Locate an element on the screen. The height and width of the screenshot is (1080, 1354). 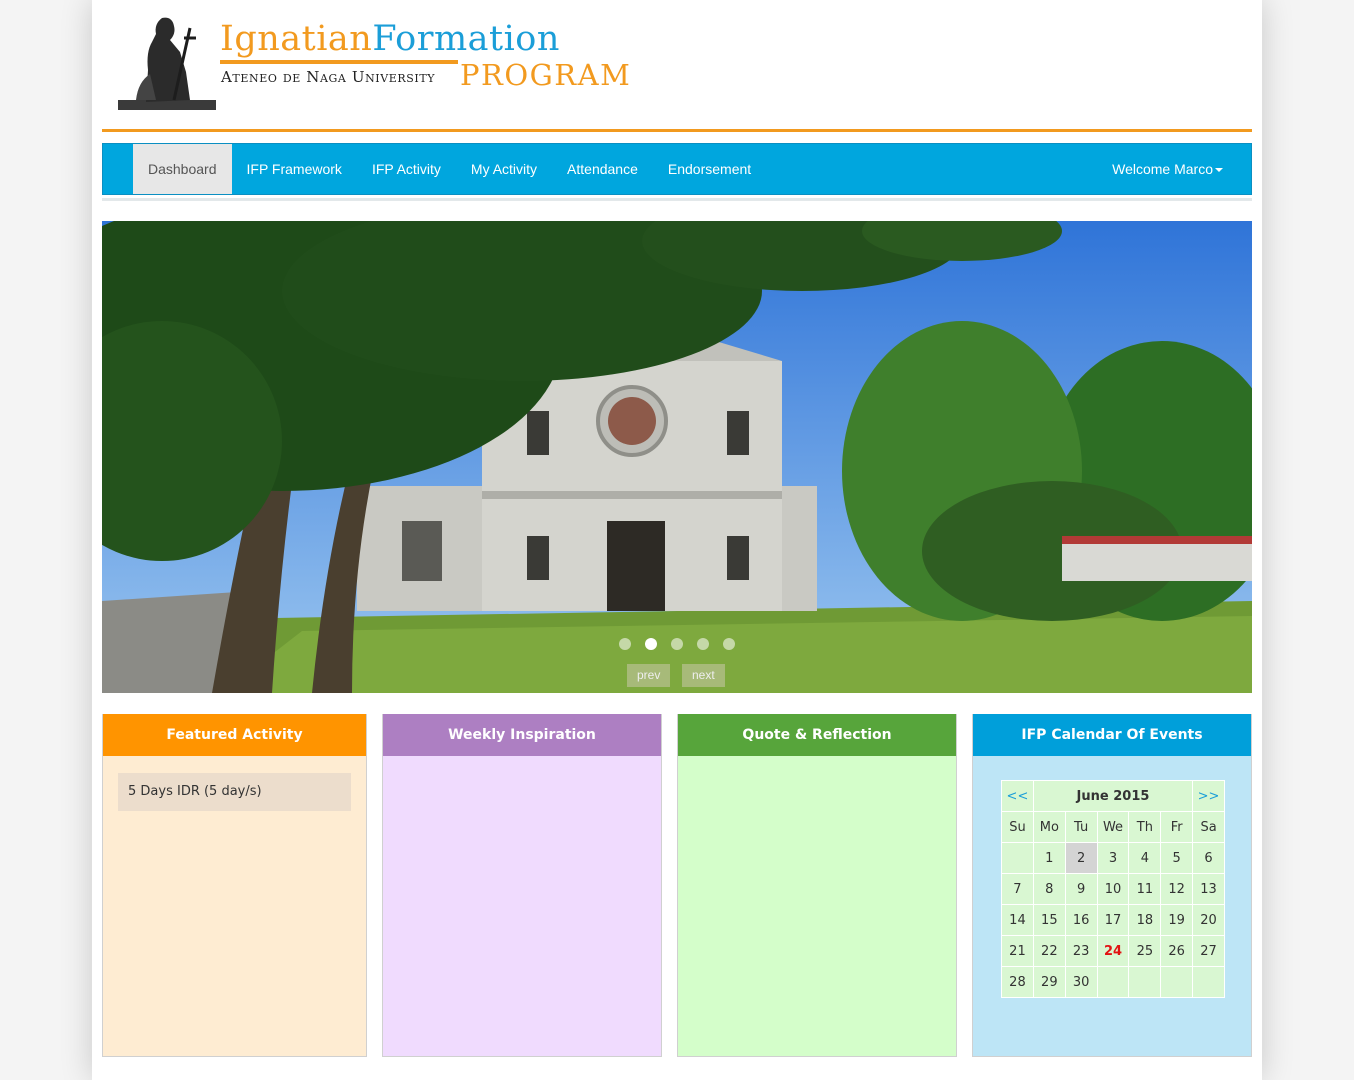
nav-item-ifp-framework: IFP Framework is located at coordinates (294, 169).